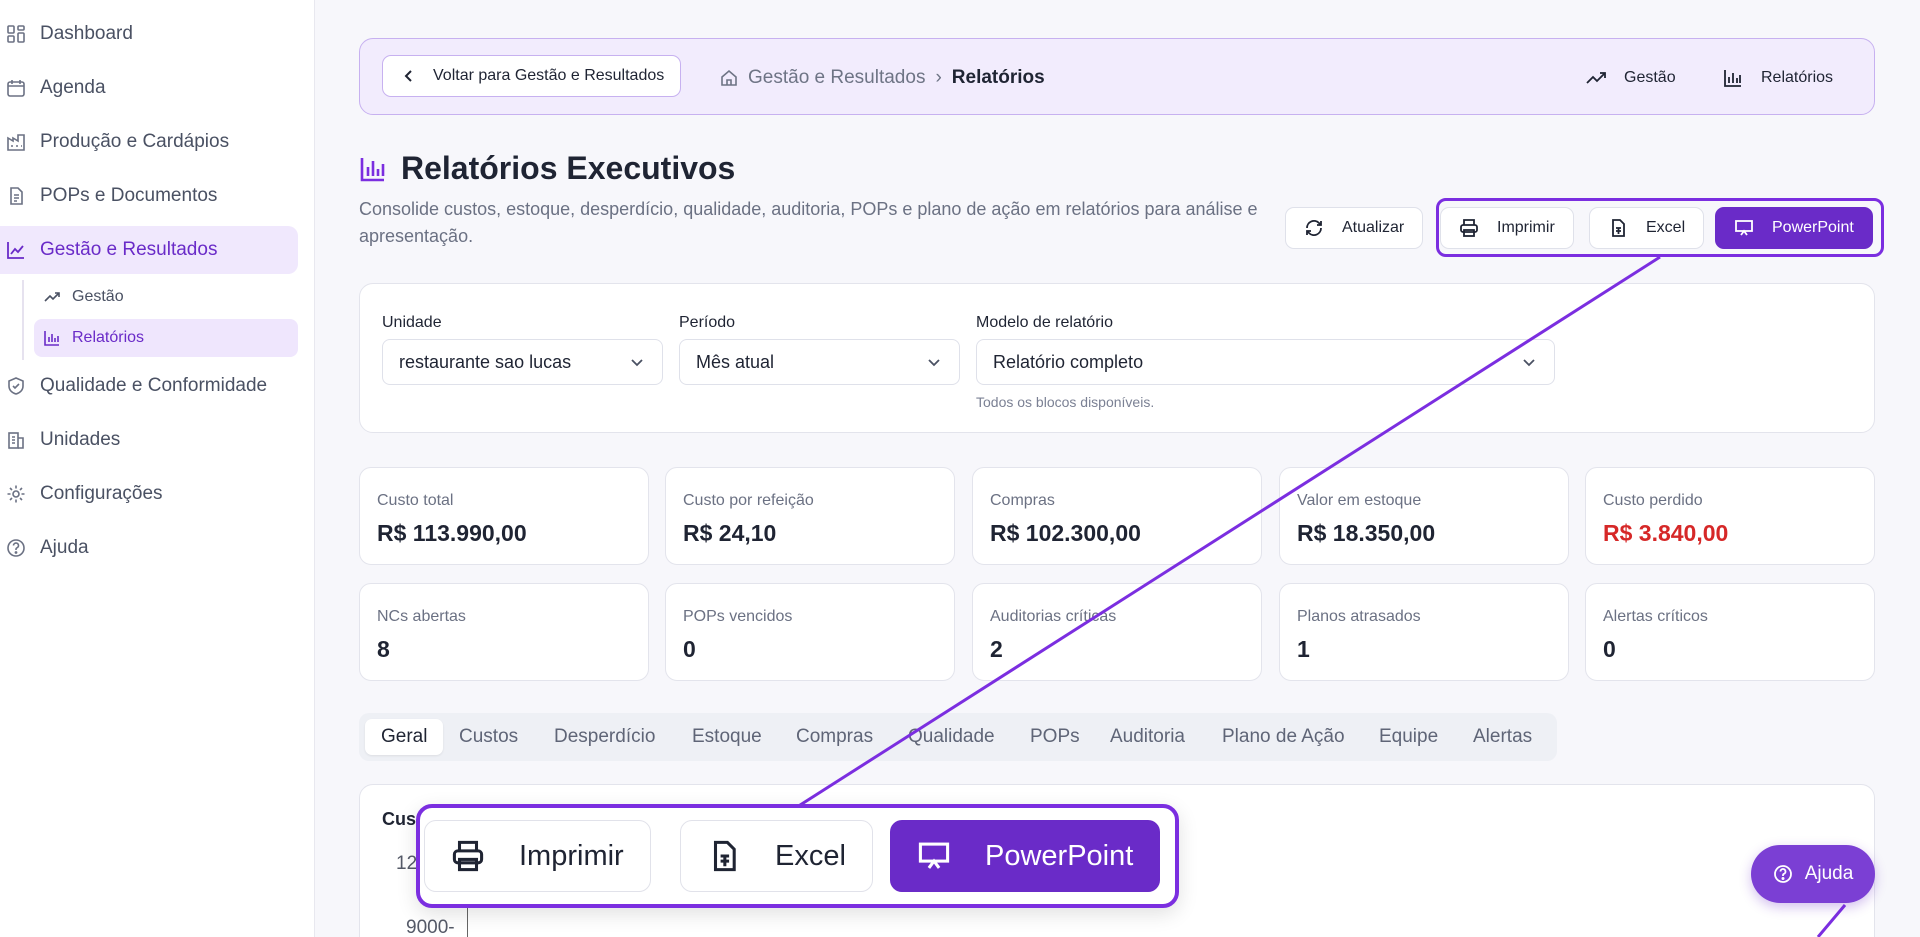 The image size is (1920, 937). What do you see at coordinates (1354, 228) in the screenshot?
I see `refresh-button: Atualizar` at bounding box center [1354, 228].